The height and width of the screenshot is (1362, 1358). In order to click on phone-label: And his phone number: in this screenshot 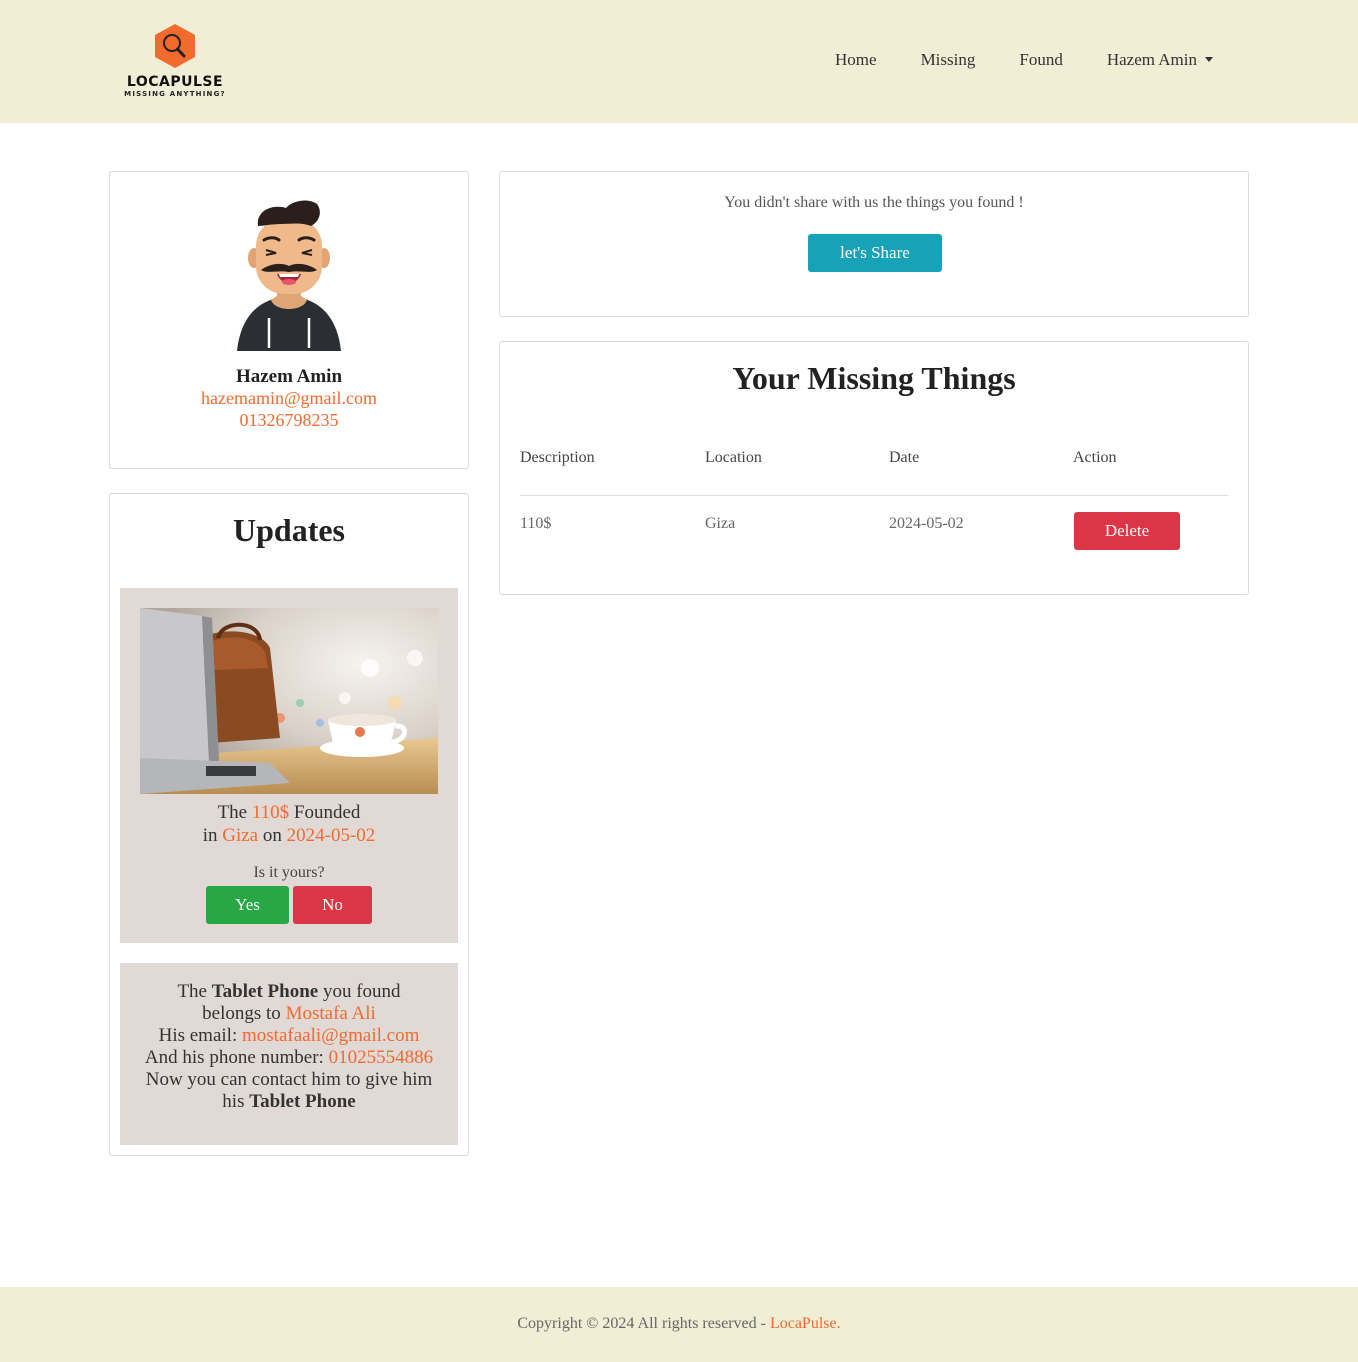, I will do `click(234, 1057)`.